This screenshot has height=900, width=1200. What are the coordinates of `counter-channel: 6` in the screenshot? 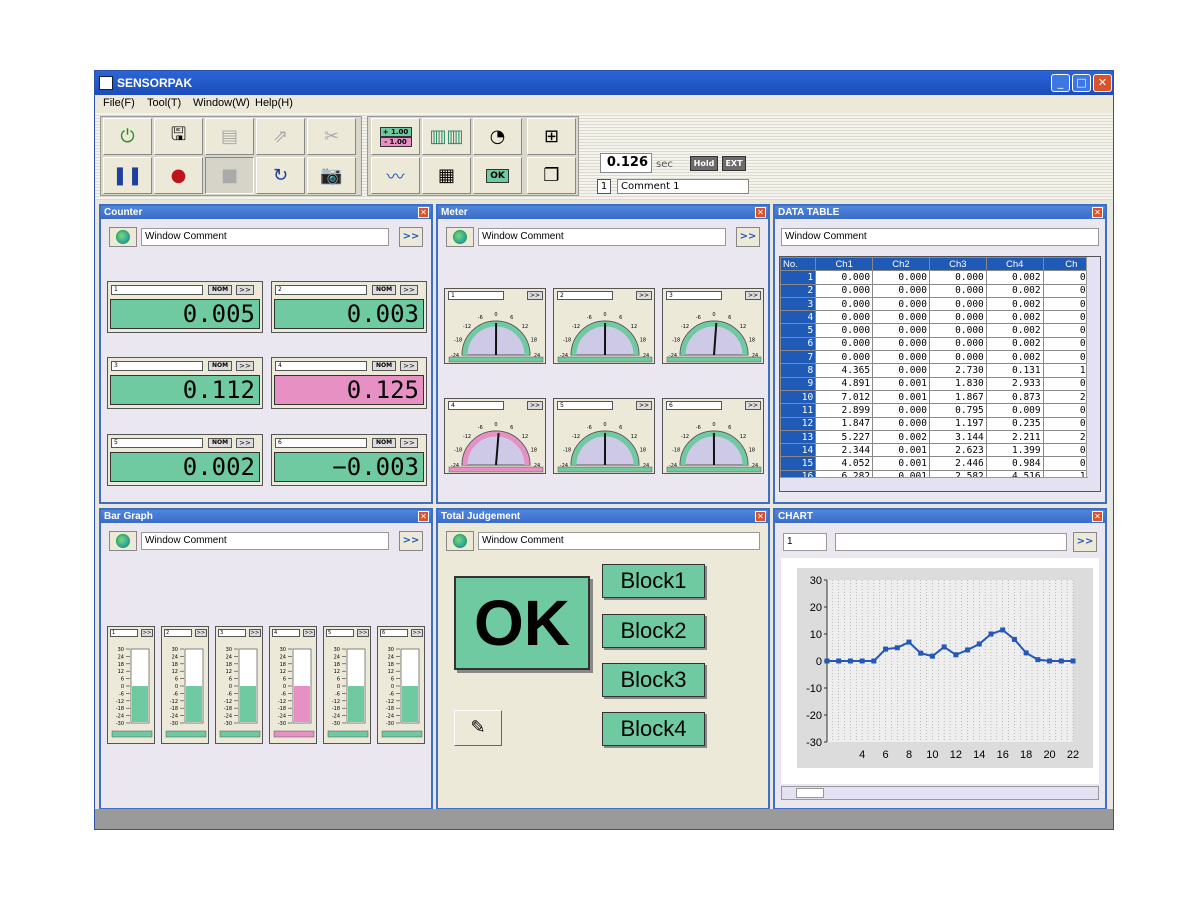 It's located at (321, 443).